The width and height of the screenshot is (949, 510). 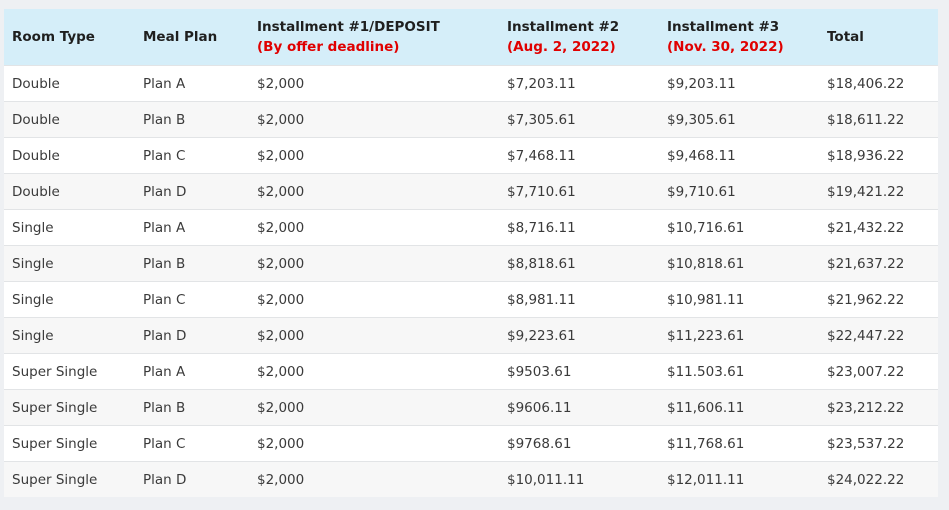 I want to click on header-label: Installment #2, so click(x=563, y=27).